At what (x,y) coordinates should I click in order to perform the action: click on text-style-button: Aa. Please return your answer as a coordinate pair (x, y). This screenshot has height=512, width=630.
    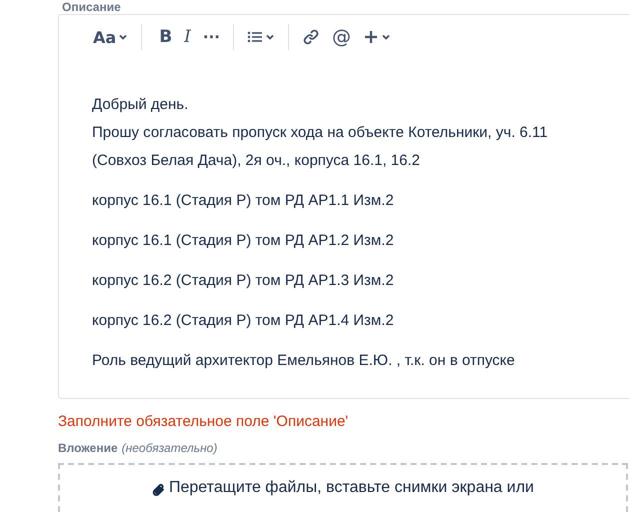
    Looking at the image, I should click on (110, 37).